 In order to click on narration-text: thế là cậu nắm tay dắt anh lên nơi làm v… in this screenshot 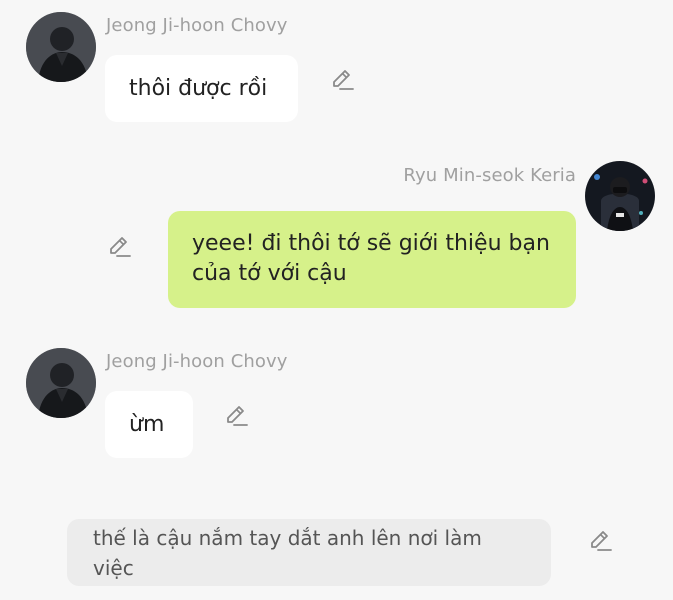, I will do `click(287, 552)`.